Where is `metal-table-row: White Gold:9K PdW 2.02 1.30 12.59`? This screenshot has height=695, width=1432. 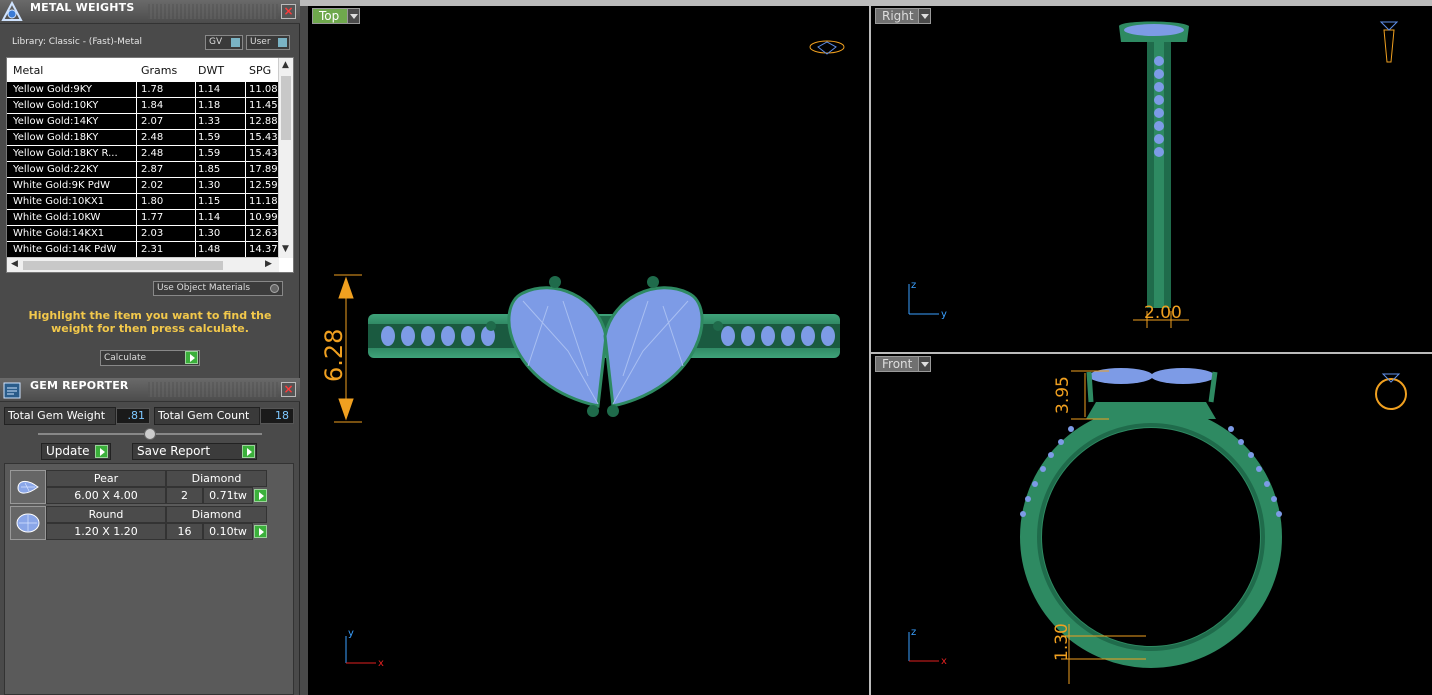
metal-table-row: White Gold:9K PdW 2.02 1.30 12.59 is located at coordinates (143, 186).